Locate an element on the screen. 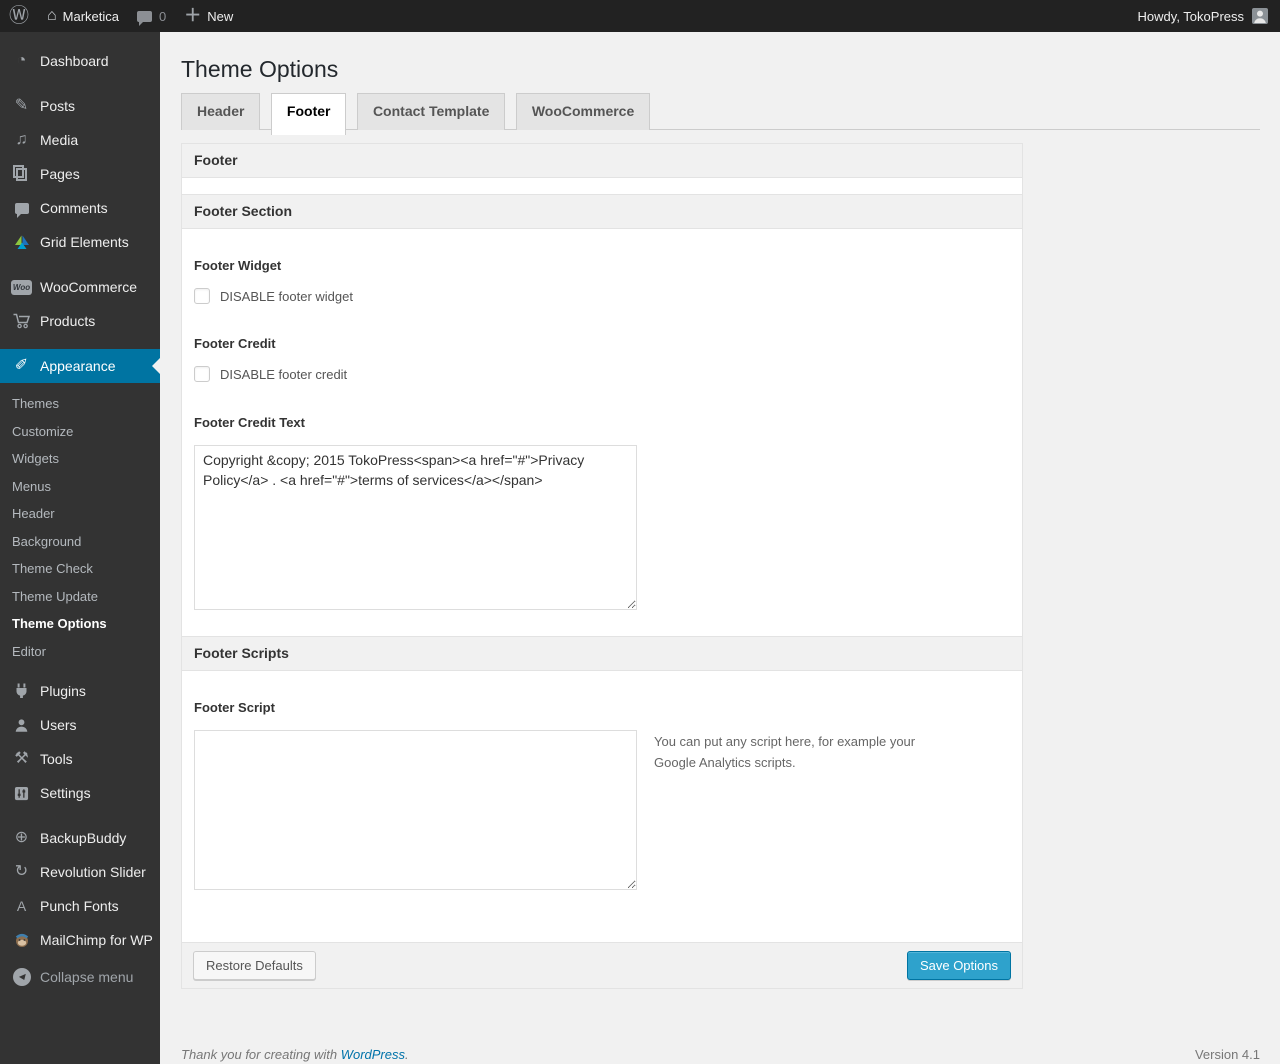 The image size is (1280, 1064). panel-action-bar: Restore Defaults Save Options is located at coordinates (602, 965).